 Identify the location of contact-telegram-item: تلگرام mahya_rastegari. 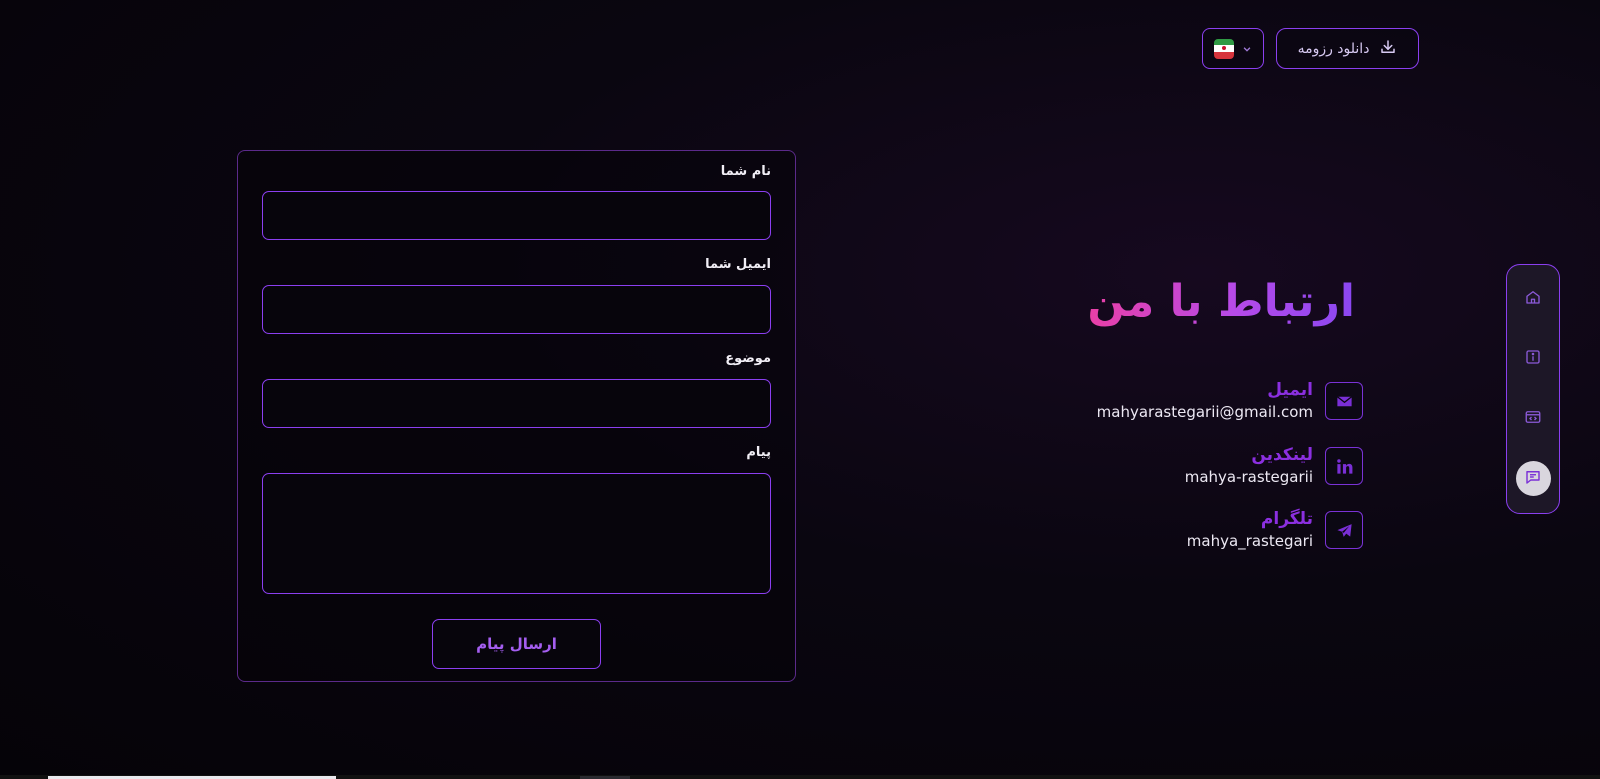
(1274, 529).